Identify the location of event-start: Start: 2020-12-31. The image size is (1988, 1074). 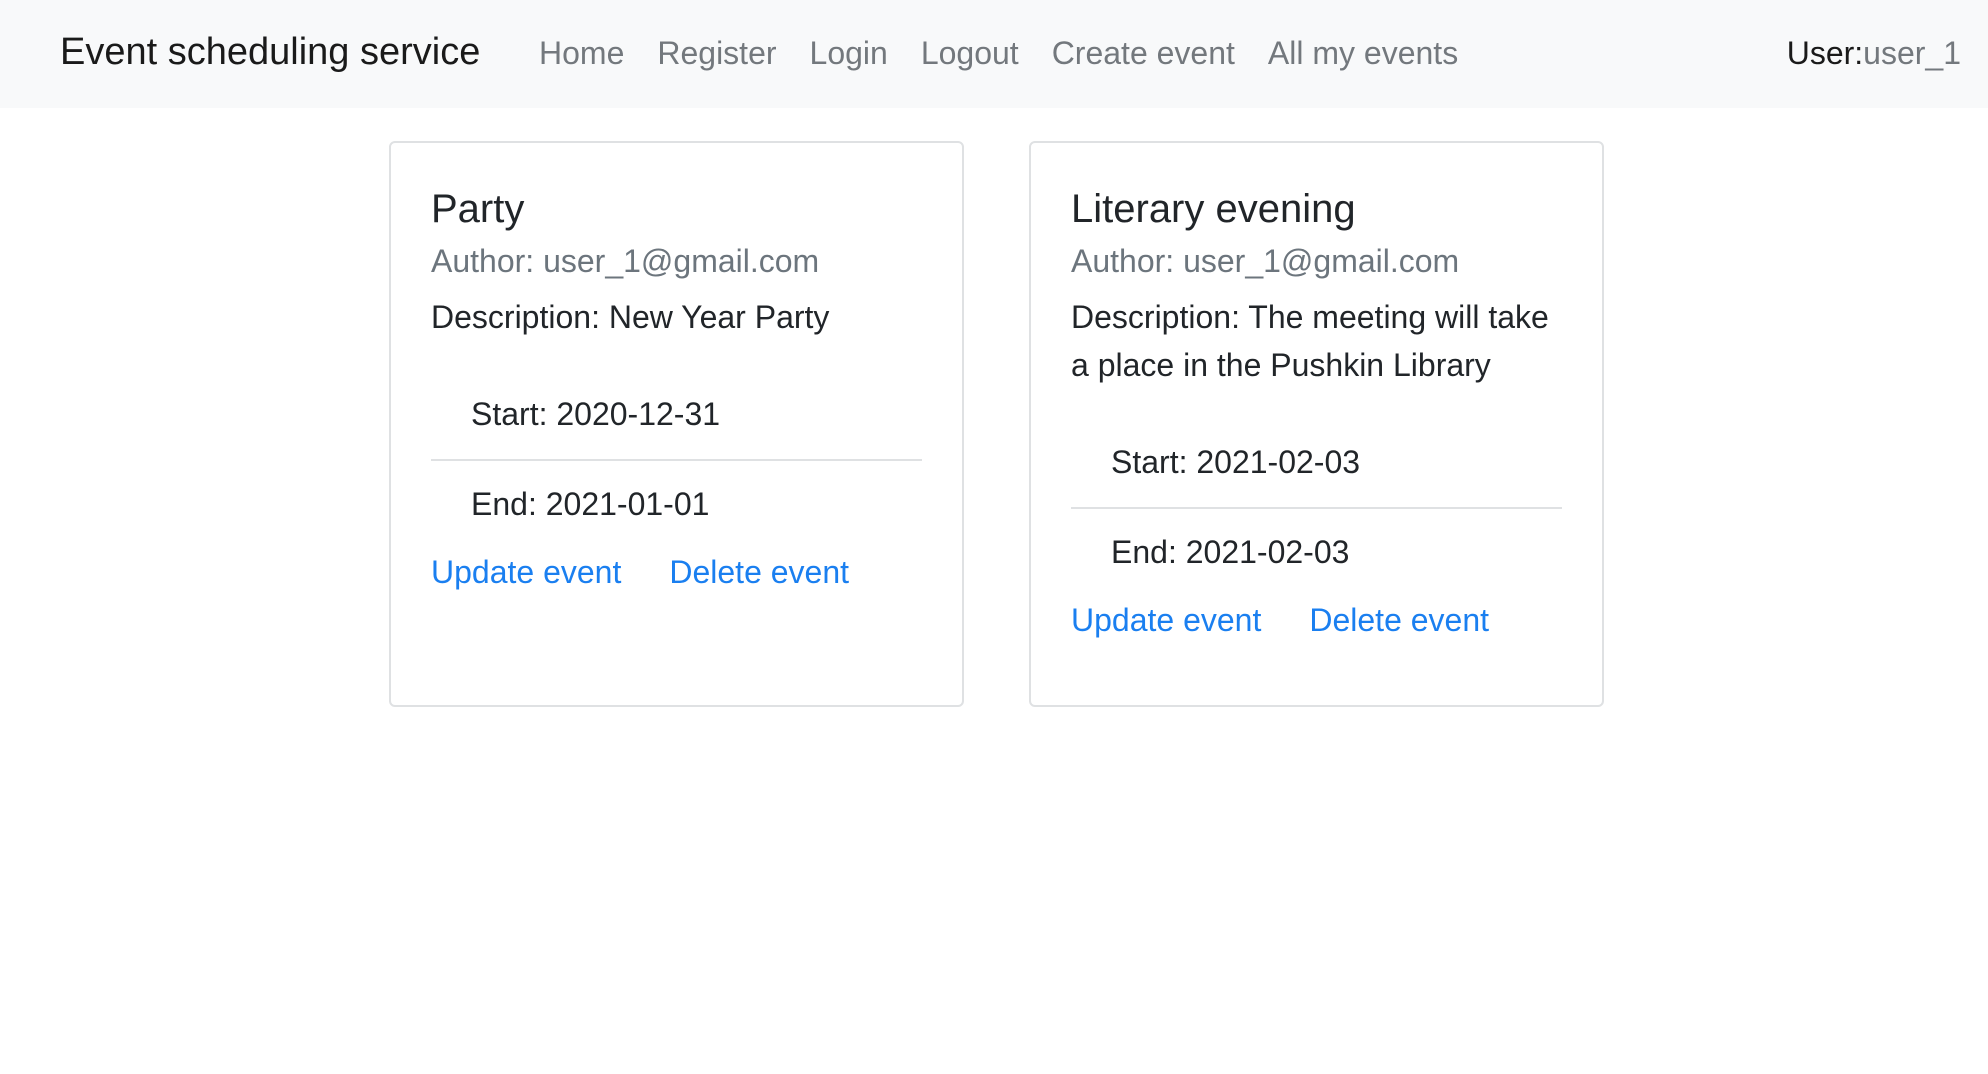
(596, 414).